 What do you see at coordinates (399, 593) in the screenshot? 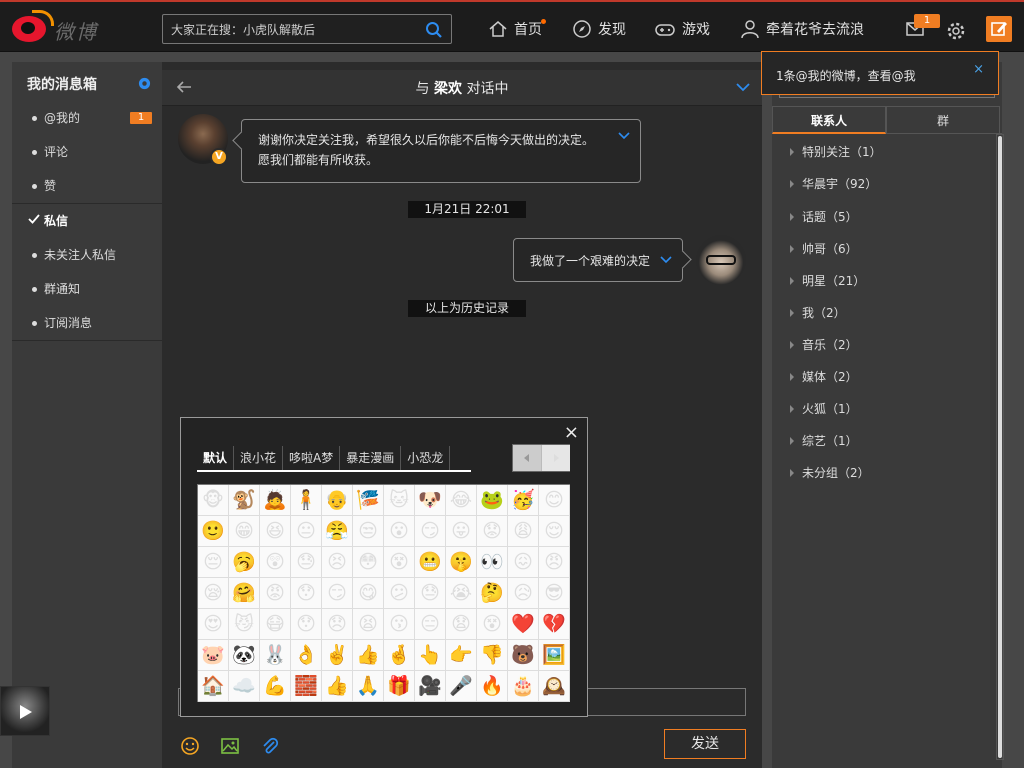
I see `emoji-cell: 😕` at bounding box center [399, 593].